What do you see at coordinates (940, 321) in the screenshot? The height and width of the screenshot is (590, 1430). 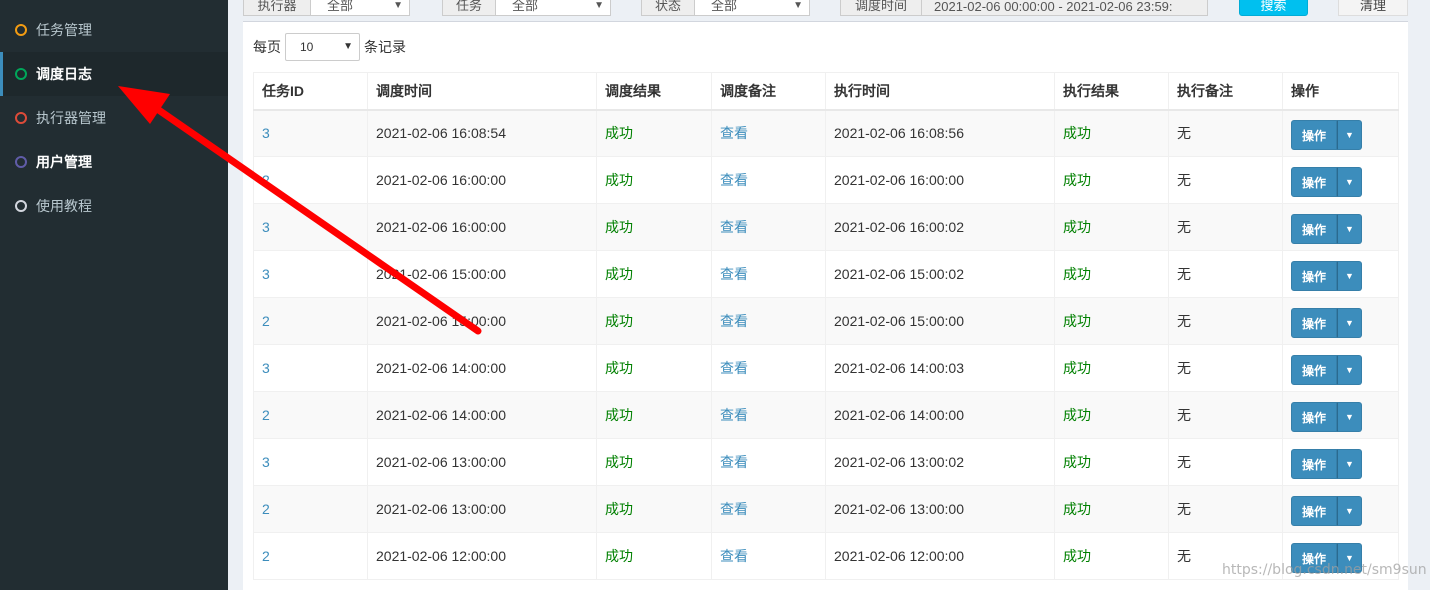 I see `table-cell: 2021-02-06 15:00:00` at bounding box center [940, 321].